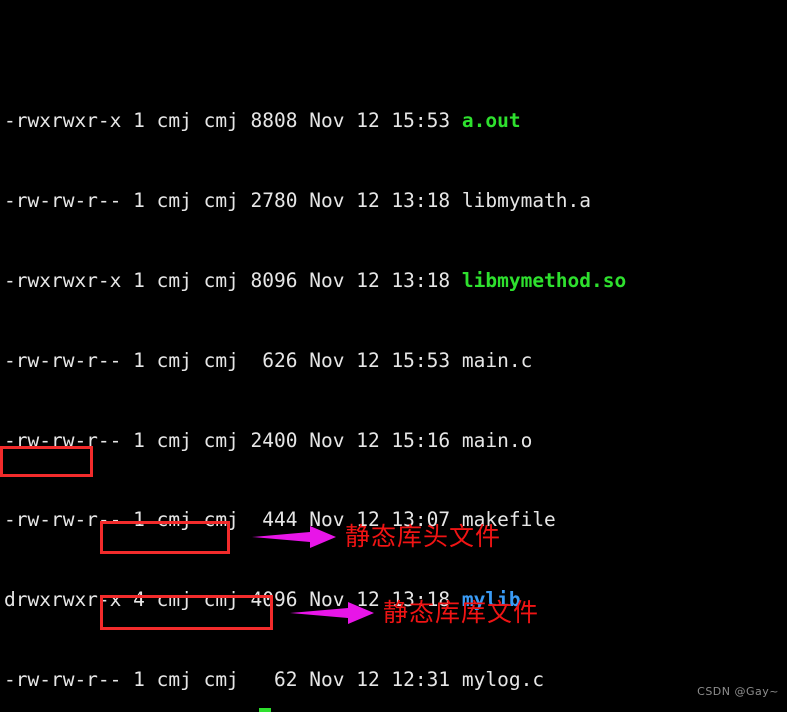 The image size is (787, 712). What do you see at coordinates (497, 360) in the screenshot?
I see `ls-row-filename: main.c` at bounding box center [497, 360].